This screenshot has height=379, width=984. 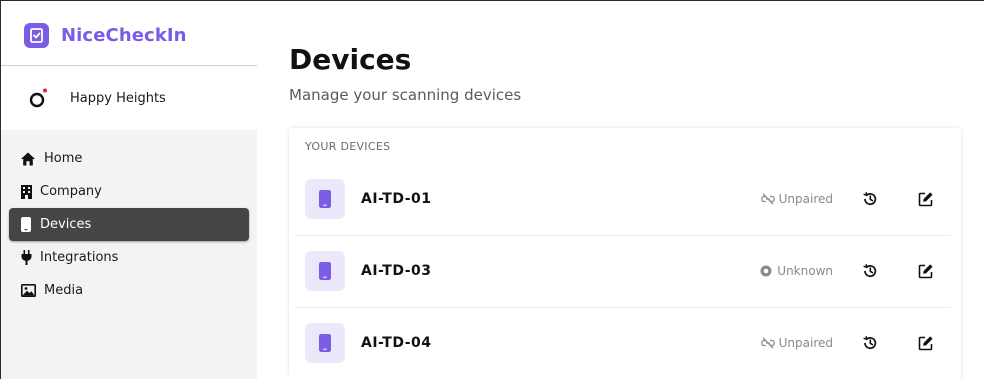 What do you see at coordinates (623, 272) in the screenshot?
I see `device-row: AI-TD-03 Unknown` at bounding box center [623, 272].